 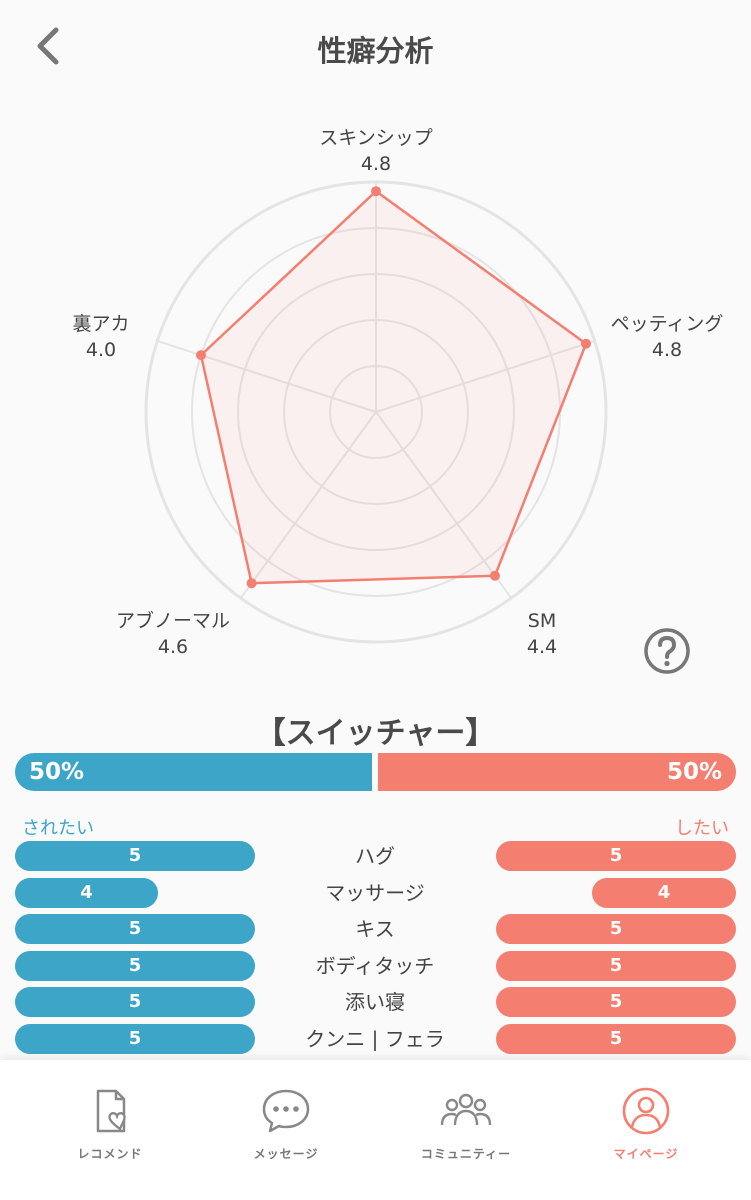 I want to click on preference-label: ハグ, so click(x=375, y=856).